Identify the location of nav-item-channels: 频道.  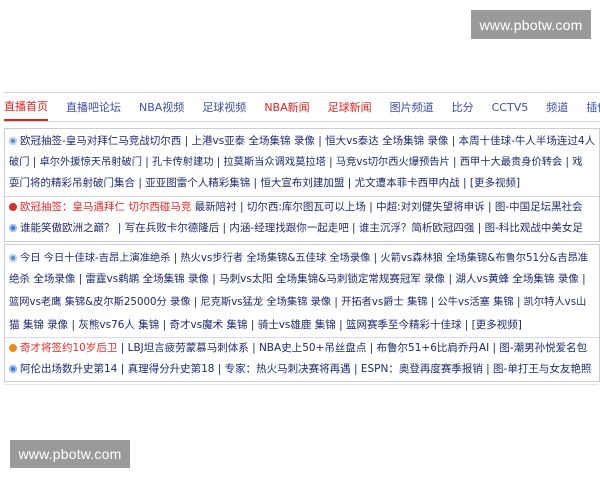
(557, 107).